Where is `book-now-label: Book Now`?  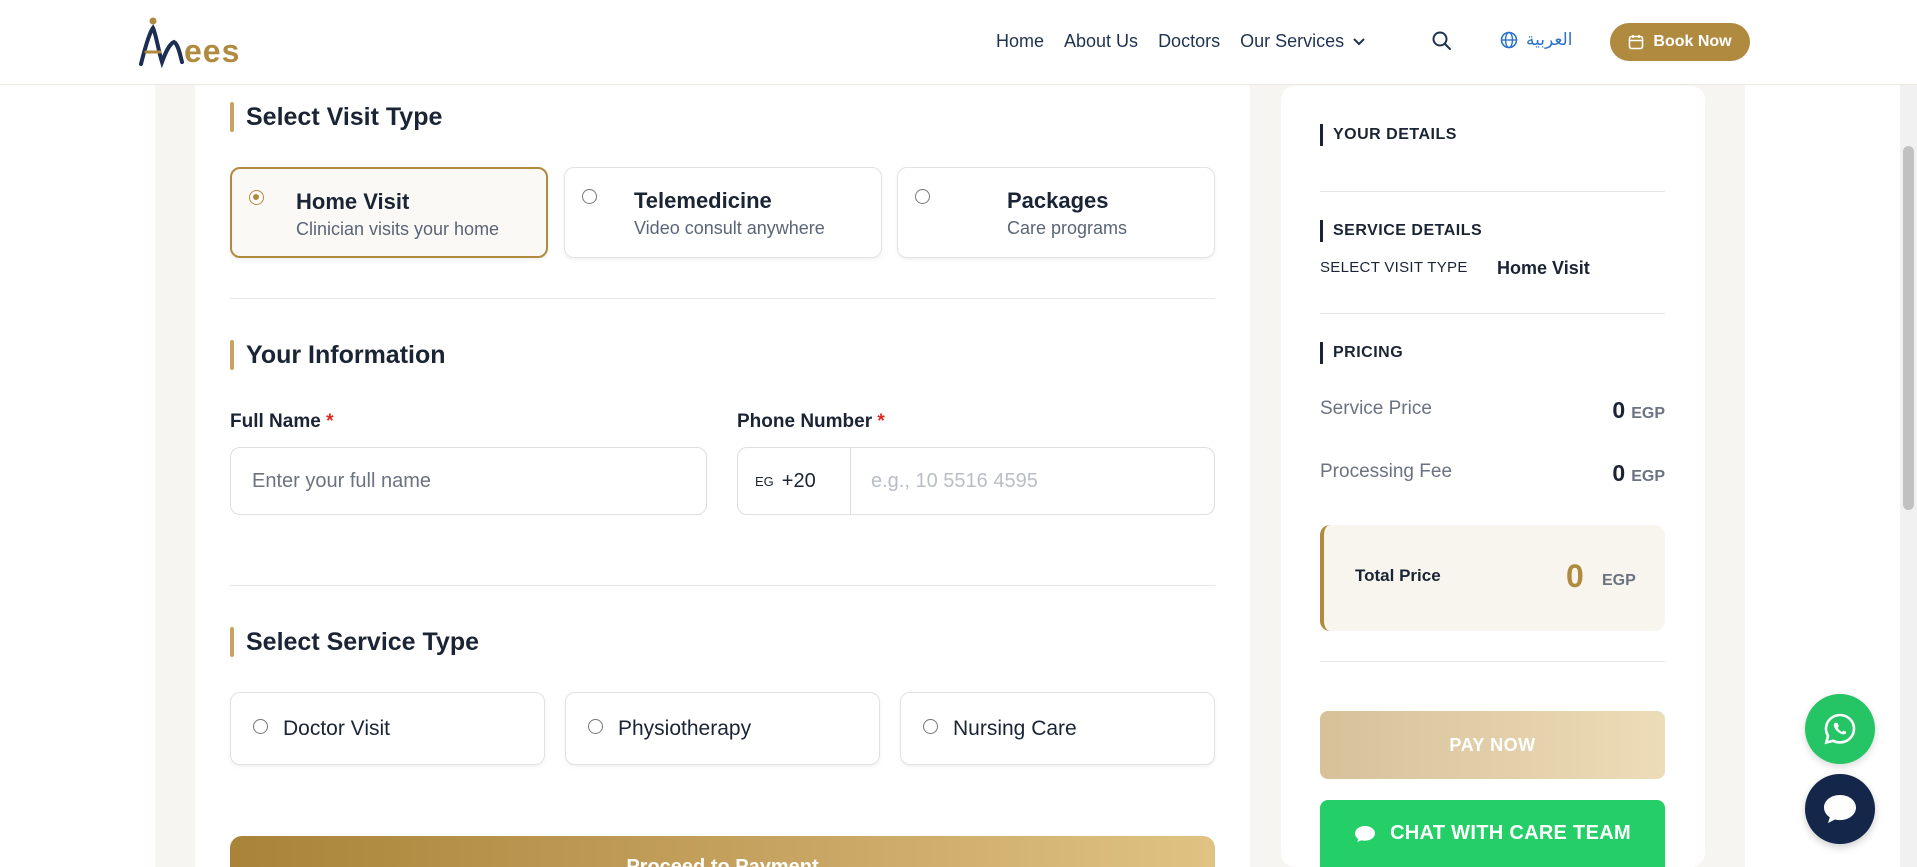 book-now-label: Book Now is located at coordinates (1692, 41).